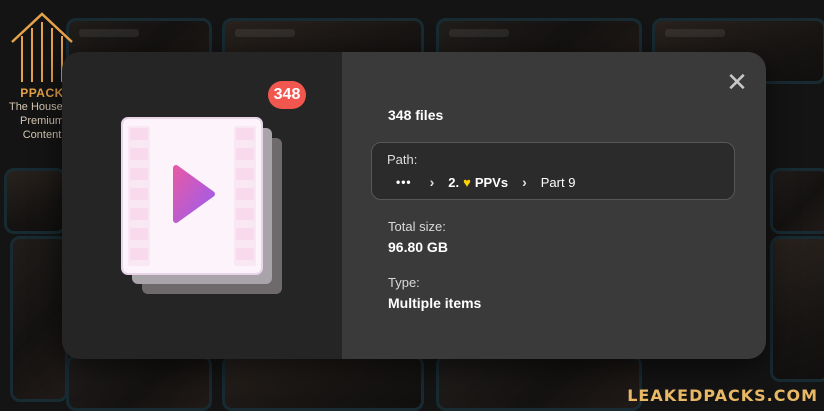 This screenshot has height=411, width=824. I want to click on file-count-badge: 348, so click(287, 95).